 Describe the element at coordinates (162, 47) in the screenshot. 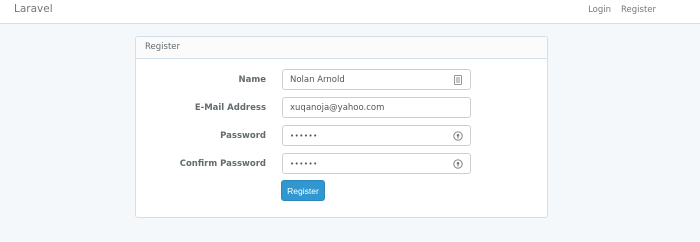

I see `panel-title: Register` at that location.